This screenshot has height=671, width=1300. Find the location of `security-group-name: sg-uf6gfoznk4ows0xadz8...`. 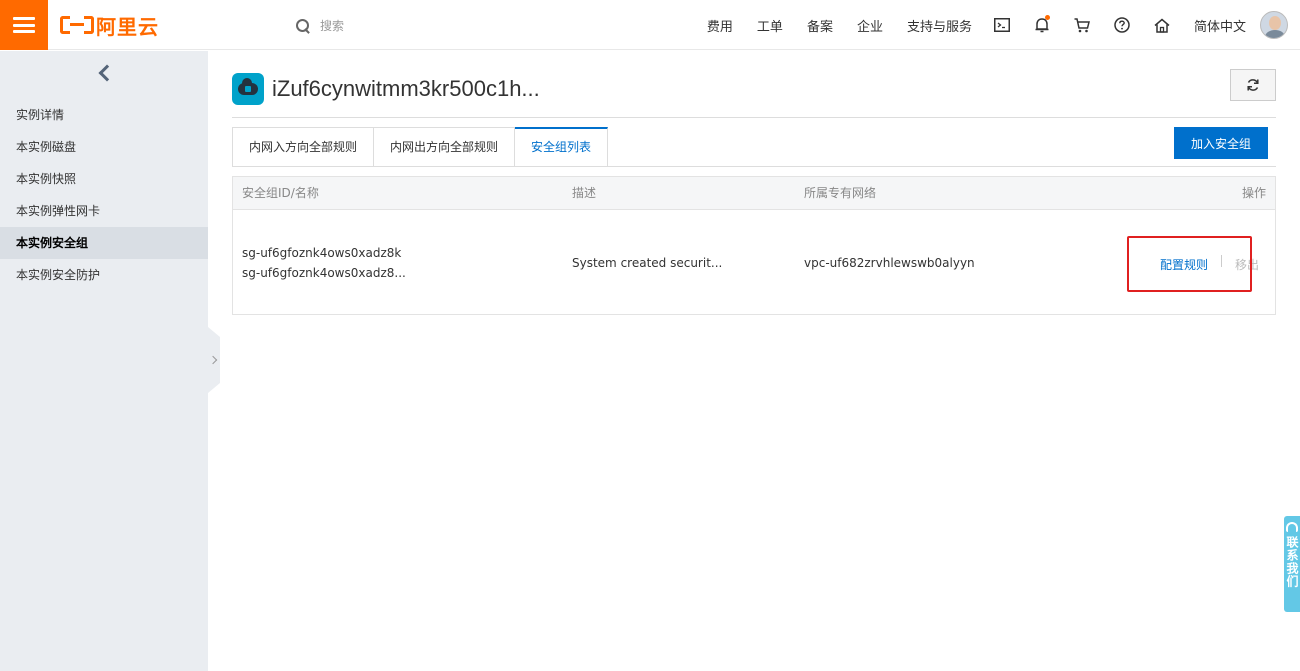

security-group-name: sg-uf6gfoznk4ows0xadz8... is located at coordinates (324, 273).